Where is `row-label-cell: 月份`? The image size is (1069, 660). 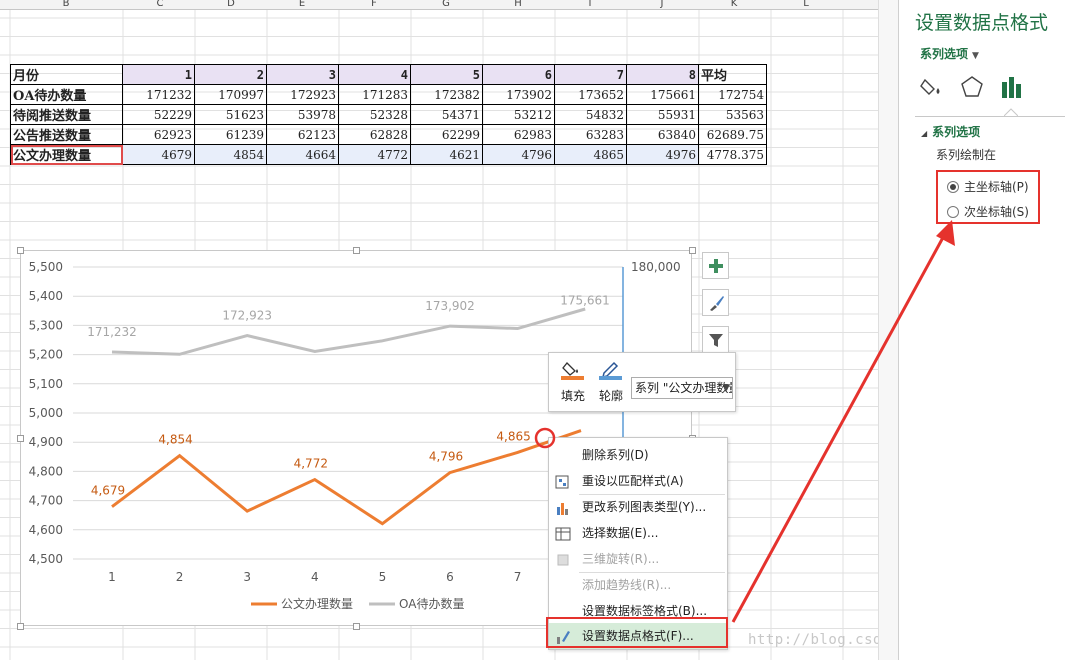
row-label-cell: 月份 is located at coordinates (66, 74).